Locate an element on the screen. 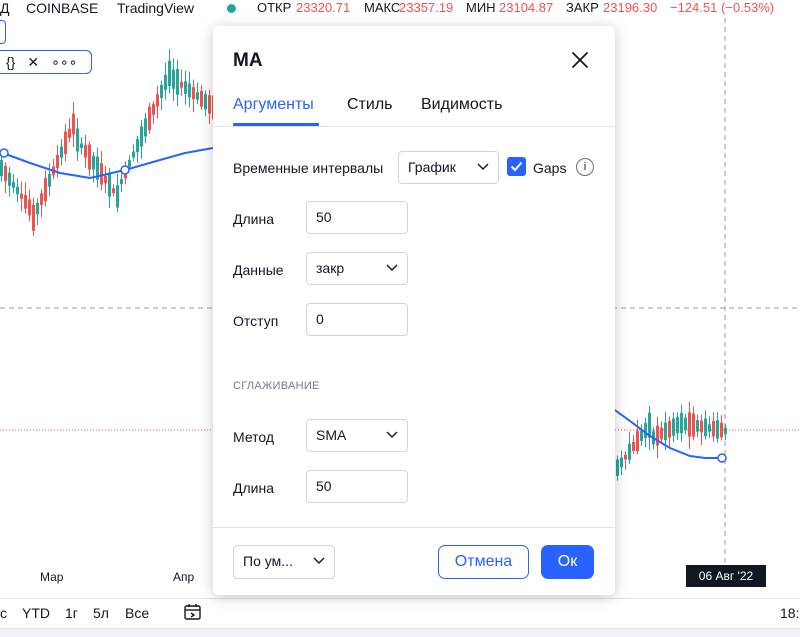 The height and width of the screenshot is (637, 800). code-icon: {} is located at coordinates (10, 62).